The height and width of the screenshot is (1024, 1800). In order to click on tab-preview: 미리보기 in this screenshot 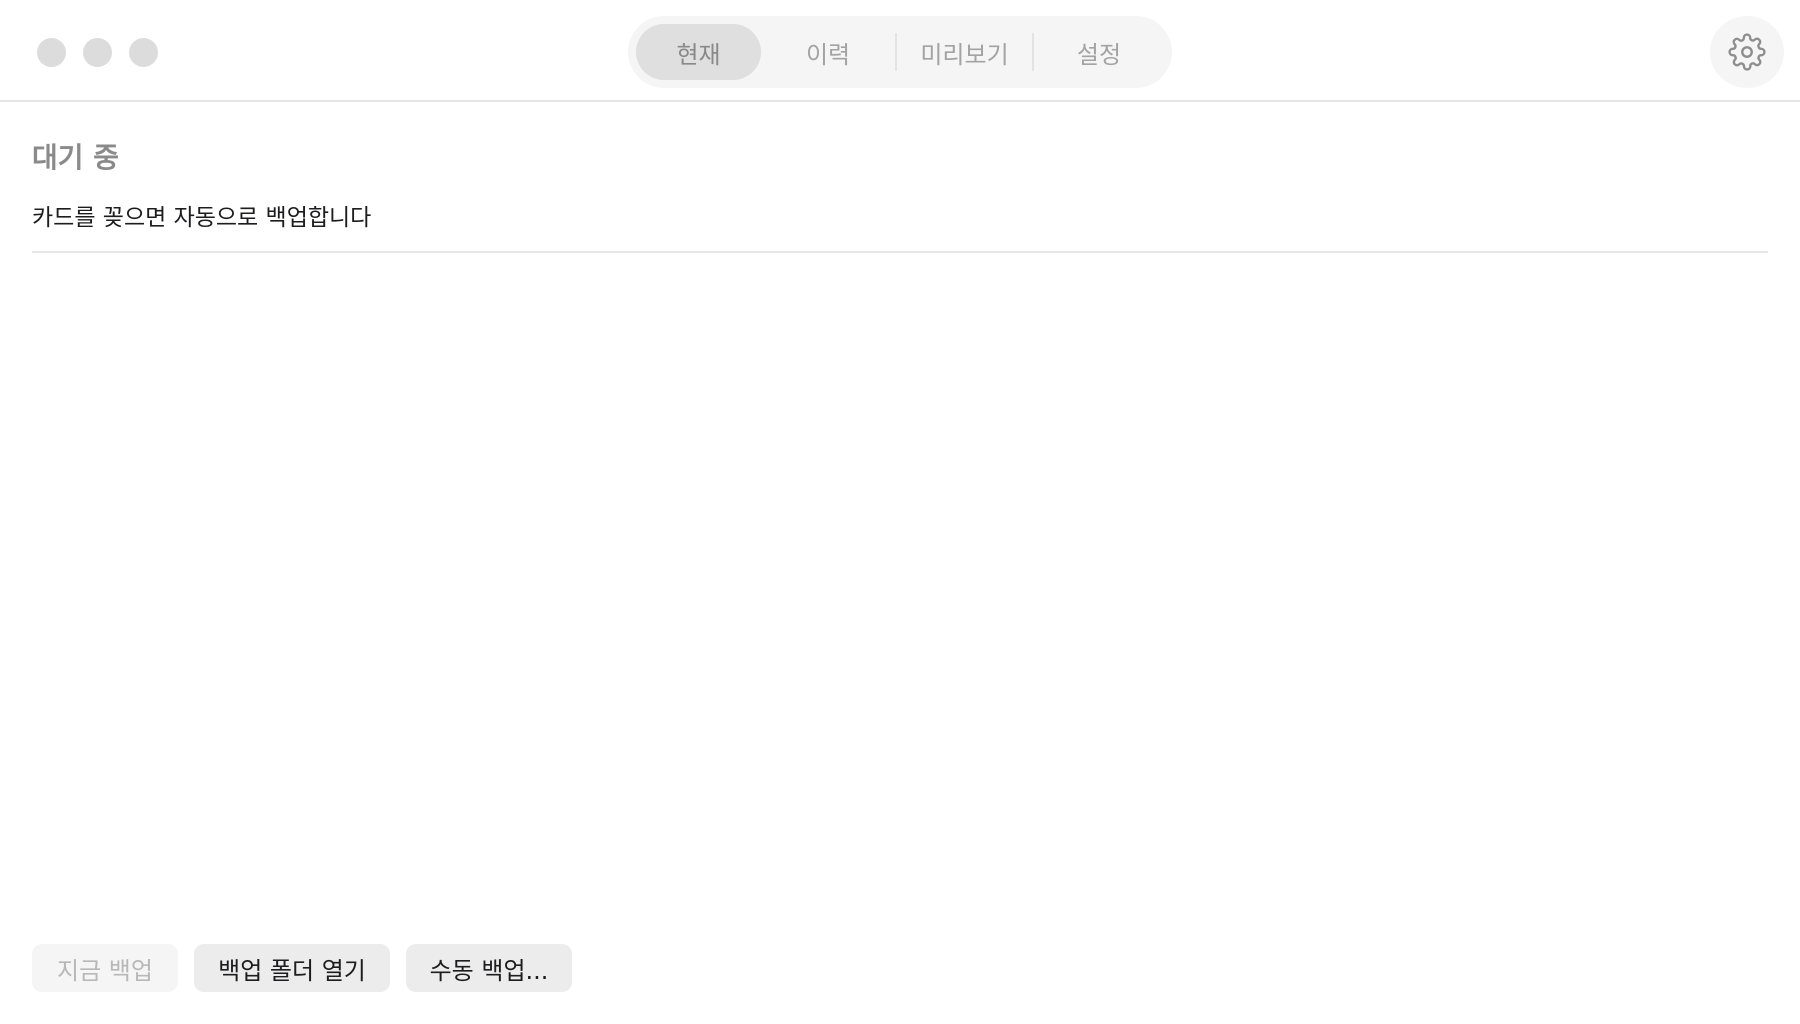, I will do `click(964, 52)`.